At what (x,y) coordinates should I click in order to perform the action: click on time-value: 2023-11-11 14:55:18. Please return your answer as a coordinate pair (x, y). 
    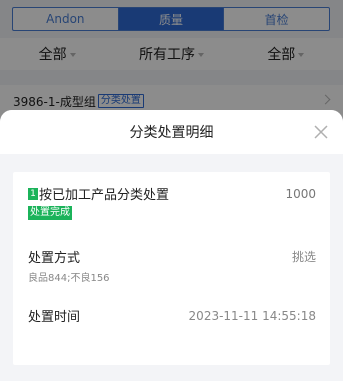
    Looking at the image, I should click on (252, 315).